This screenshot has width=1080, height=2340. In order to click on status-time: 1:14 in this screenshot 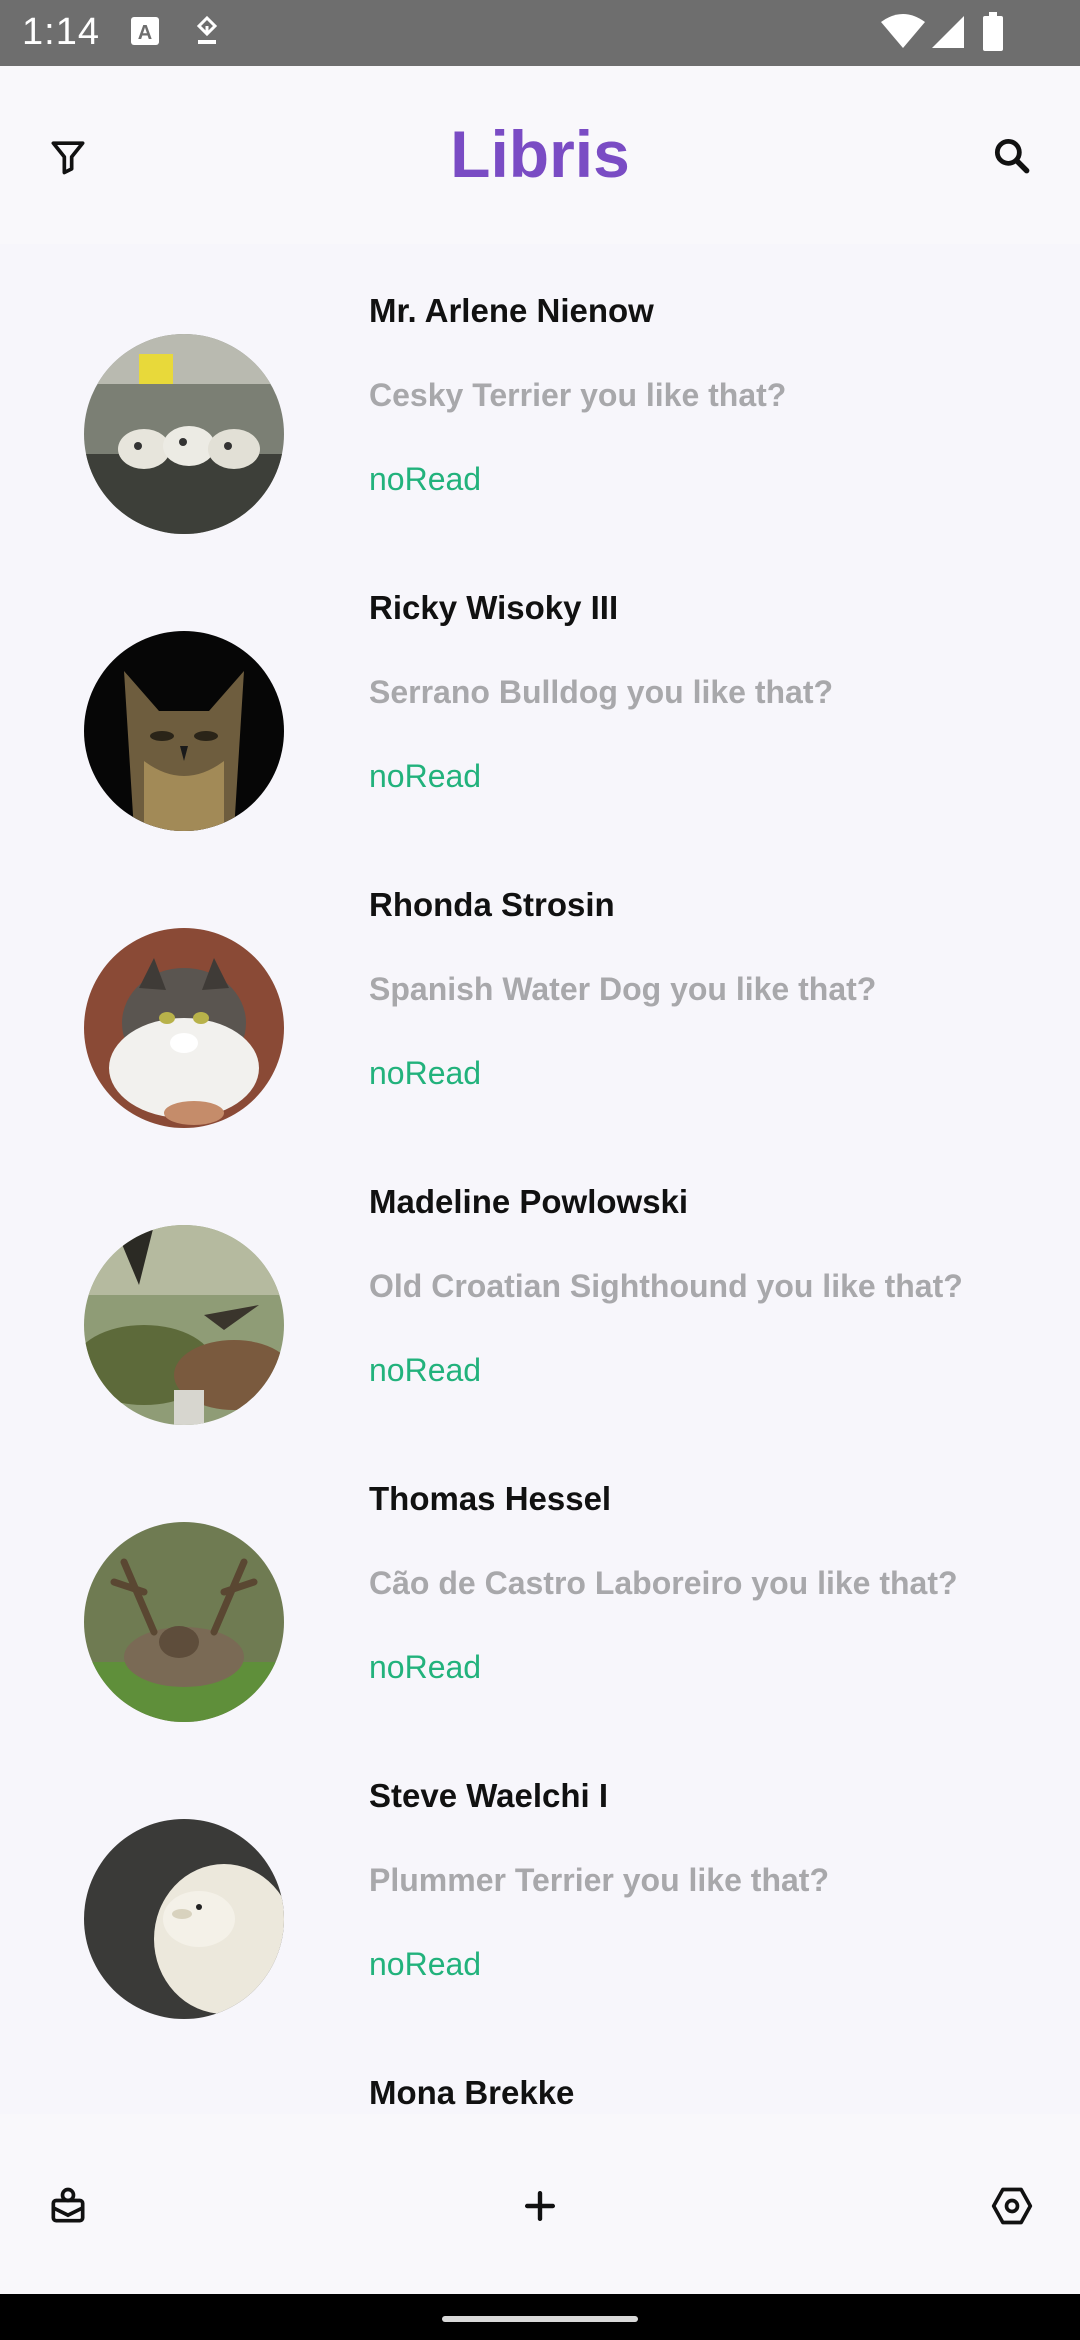, I will do `click(61, 32)`.